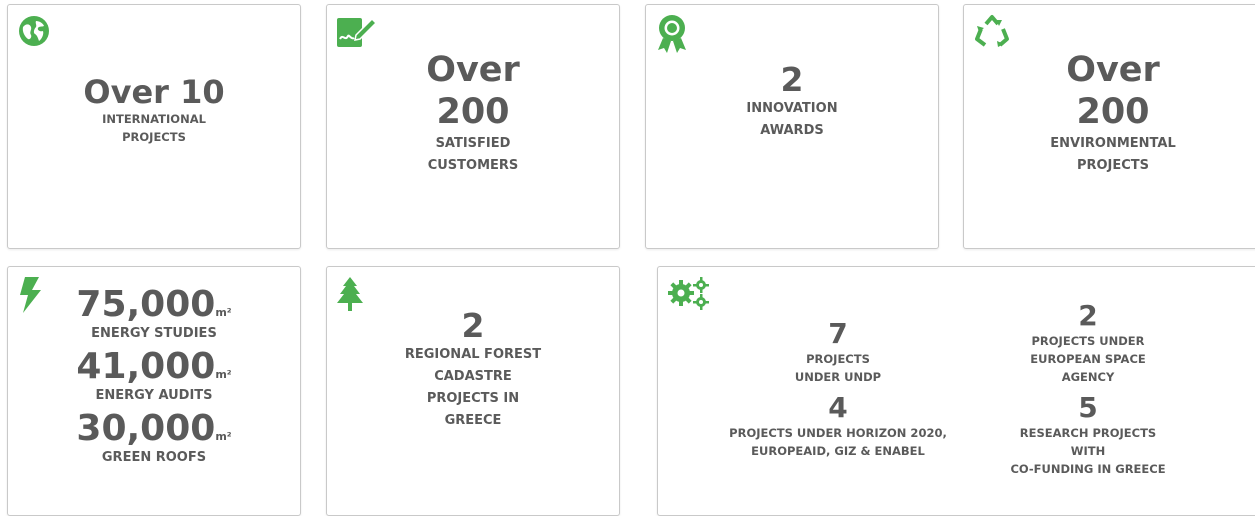 This screenshot has height=516, width=1255. What do you see at coordinates (689, 293) in the screenshot?
I see `gears-icon` at bounding box center [689, 293].